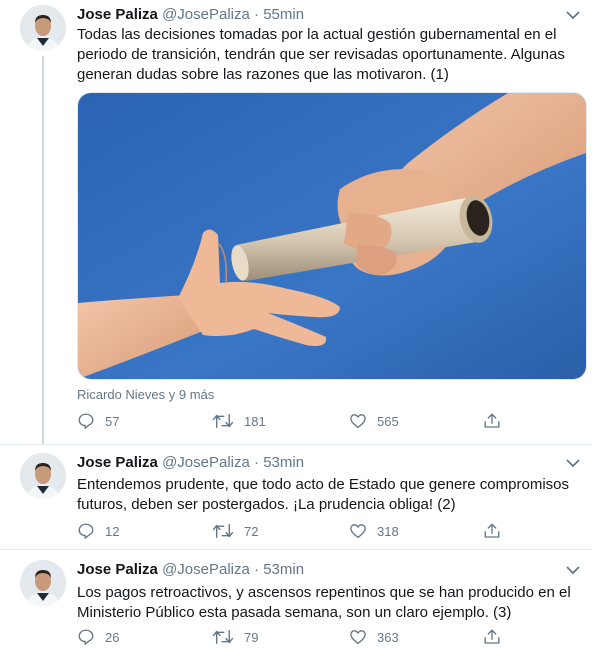  Describe the element at coordinates (374, 531) in the screenshot. I see `like-button: 318` at that location.